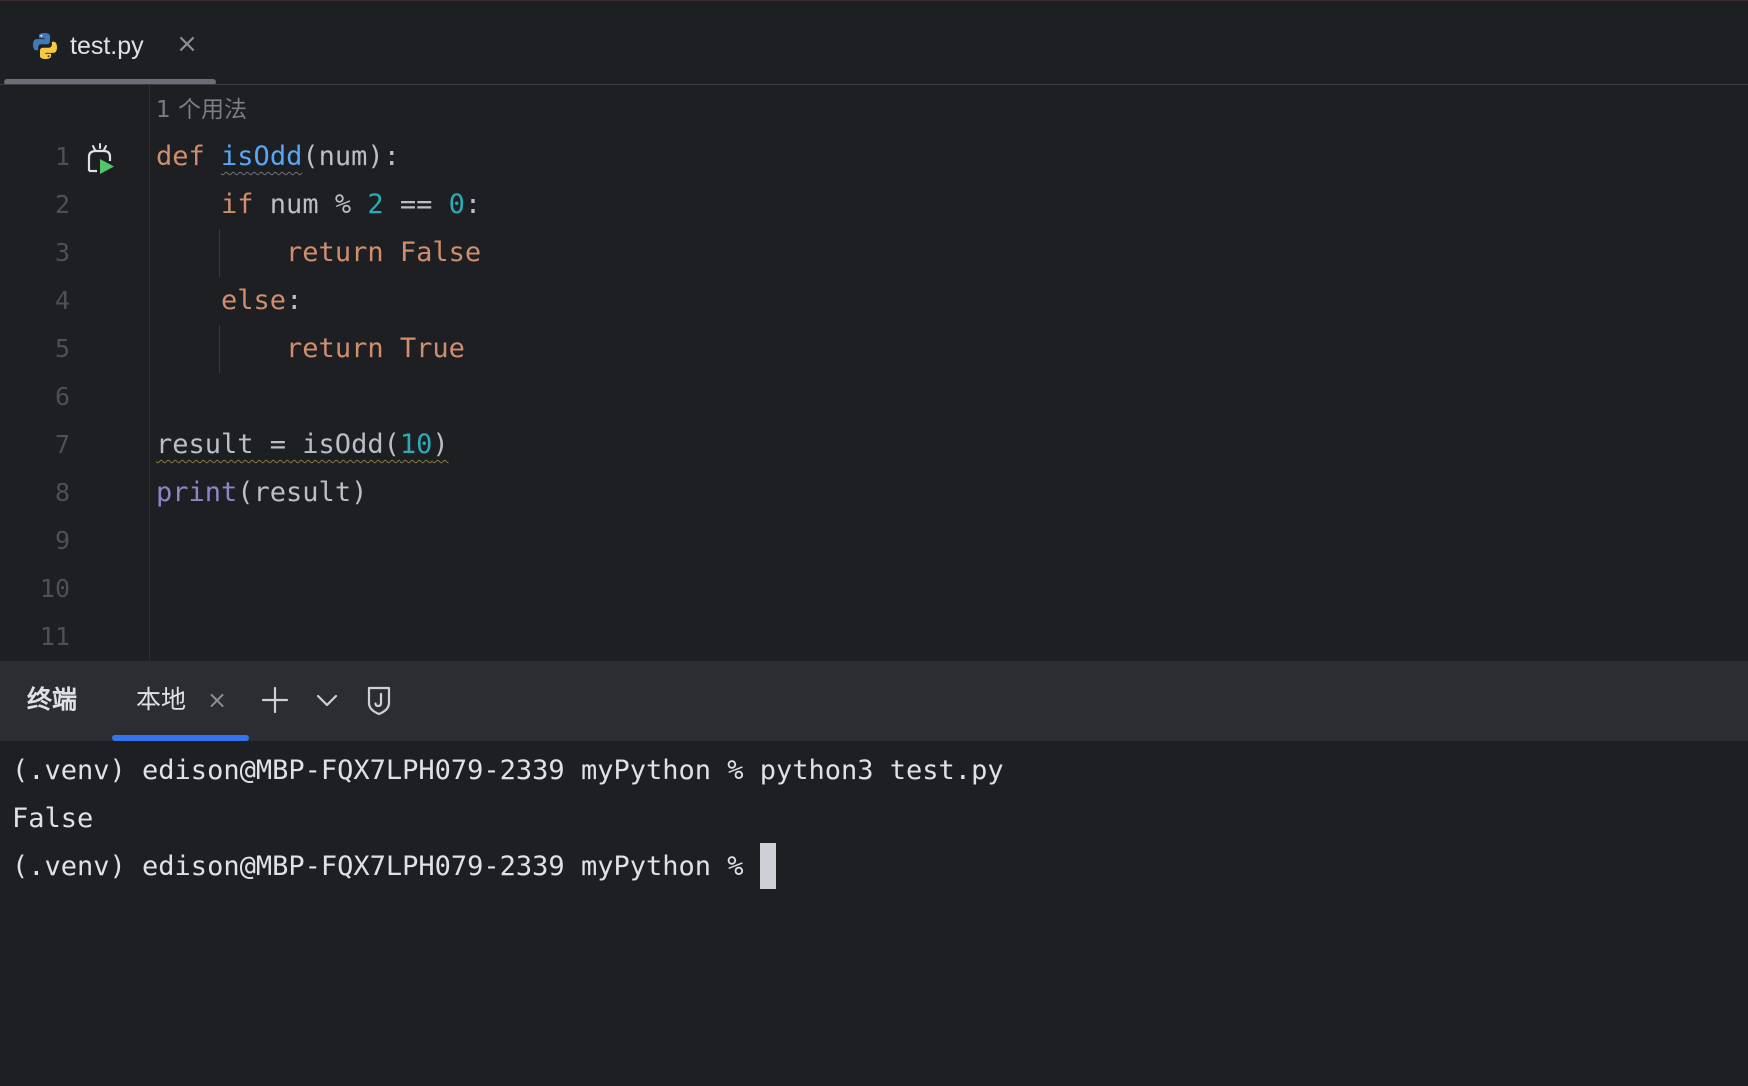  Describe the element at coordinates (874, 205) in the screenshot. I see `code-line-2: 2 if num % 2 == 0:` at that location.